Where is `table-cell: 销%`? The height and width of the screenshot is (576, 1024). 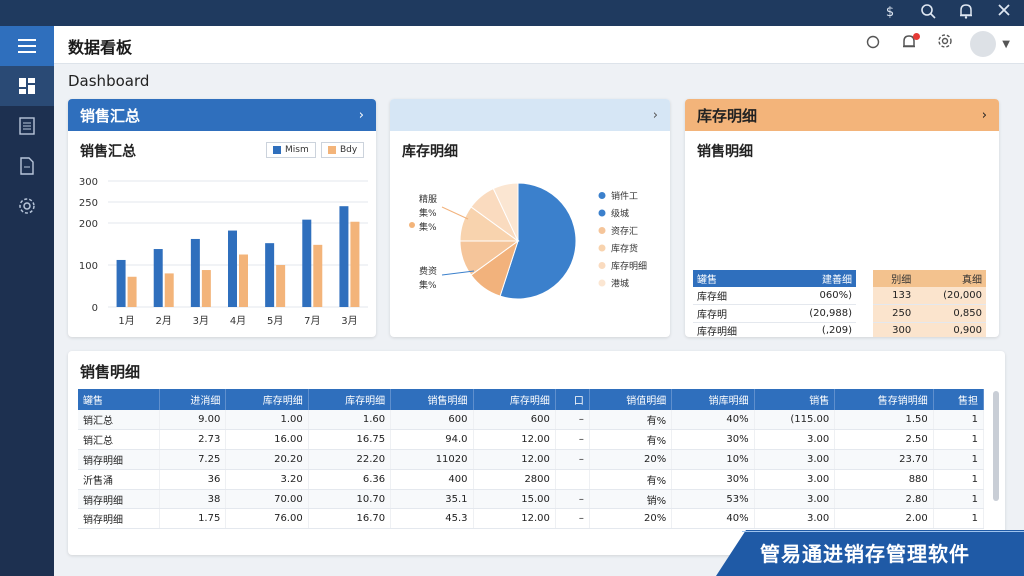
table-cell: 销% is located at coordinates (631, 499).